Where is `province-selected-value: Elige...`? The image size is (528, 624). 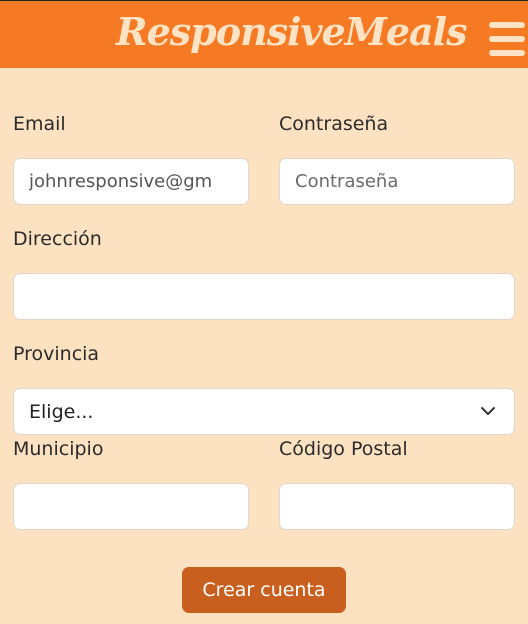
province-selected-value: Elige... is located at coordinates (61, 412).